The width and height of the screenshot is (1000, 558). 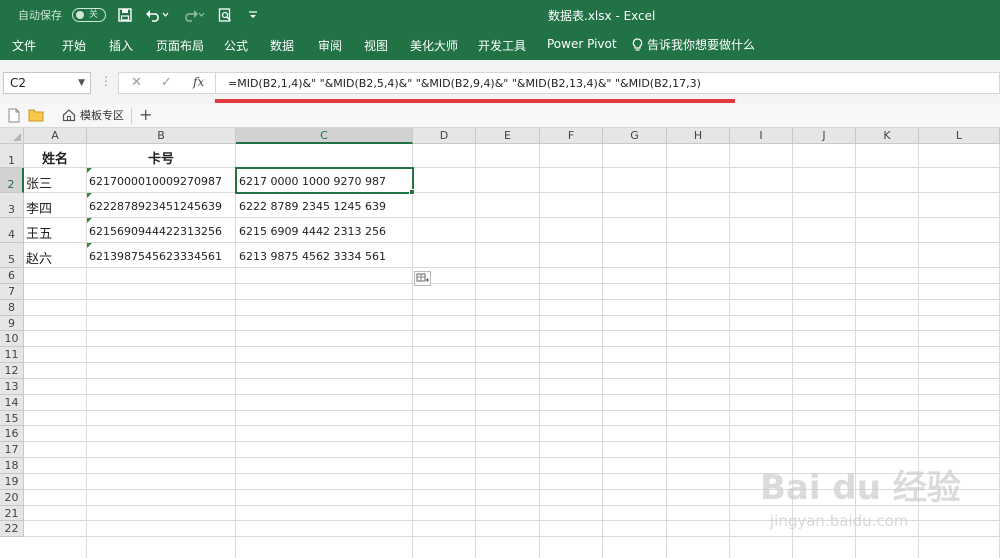 What do you see at coordinates (157, 15) in the screenshot?
I see `undo-icon` at bounding box center [157, 15].